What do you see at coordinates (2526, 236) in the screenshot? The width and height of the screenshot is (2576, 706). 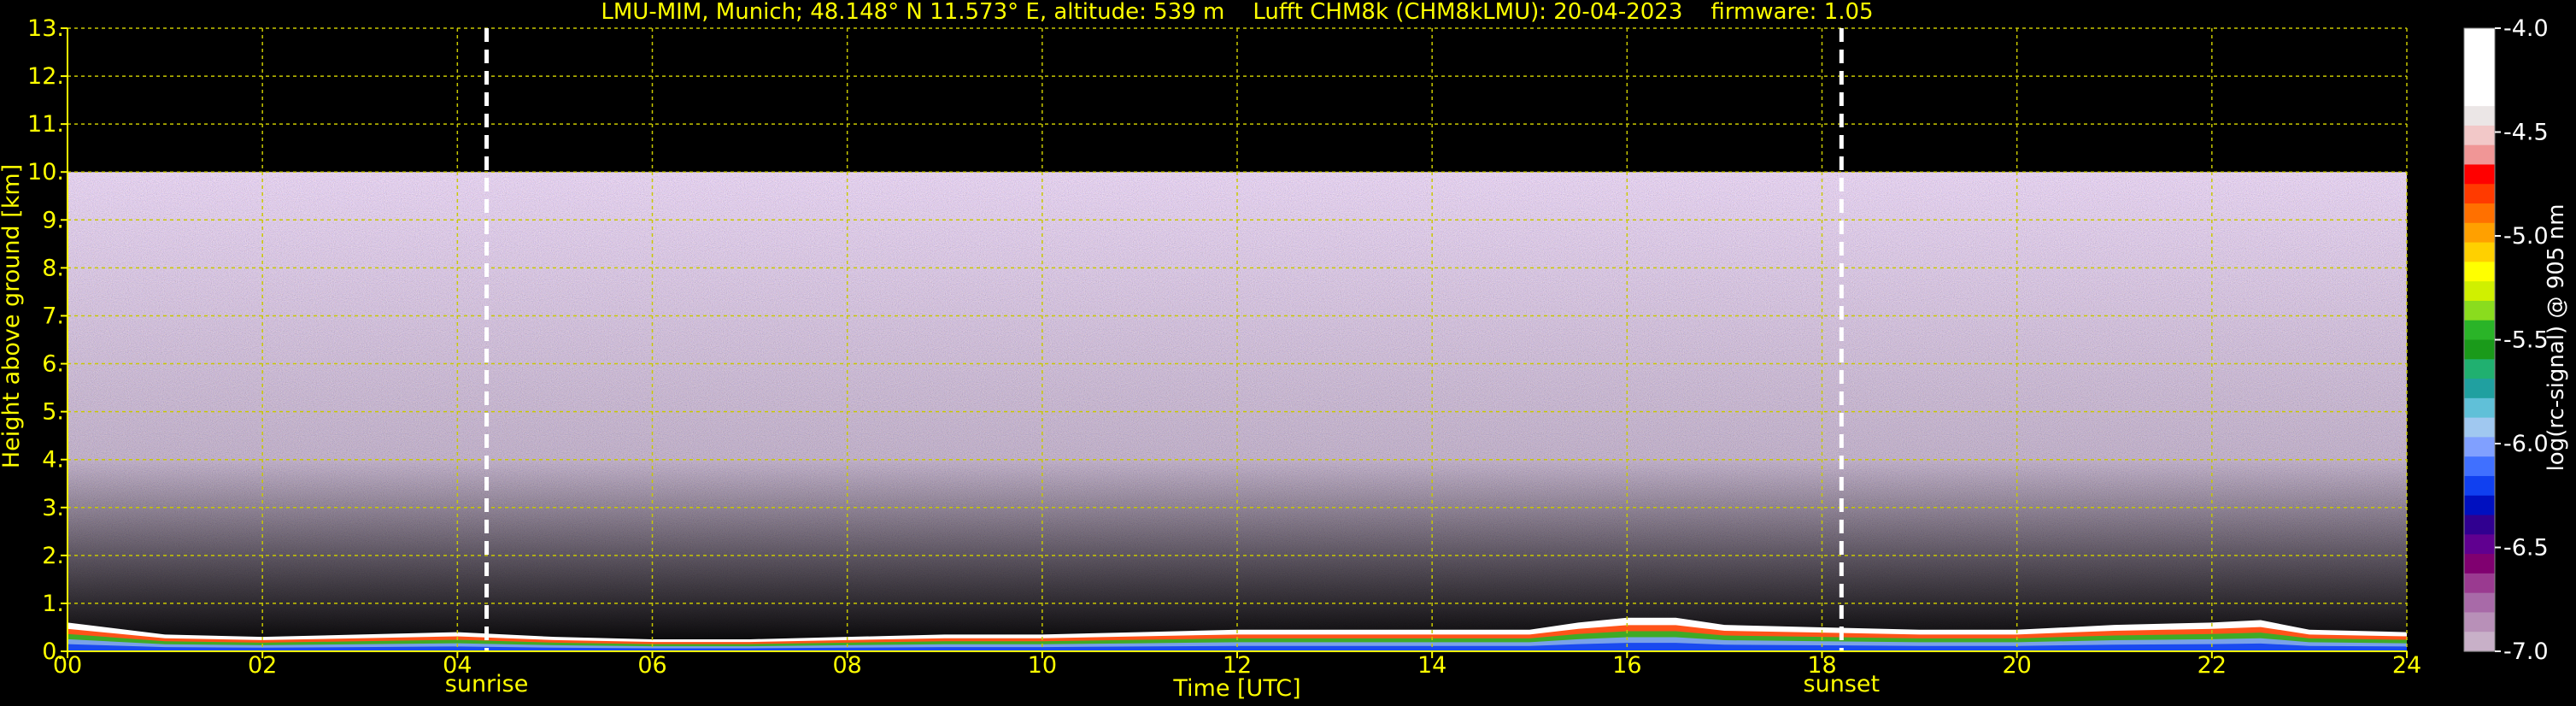 I see `colorbar-tick-label-2: -5.0` at bounding box center [2526, 236].